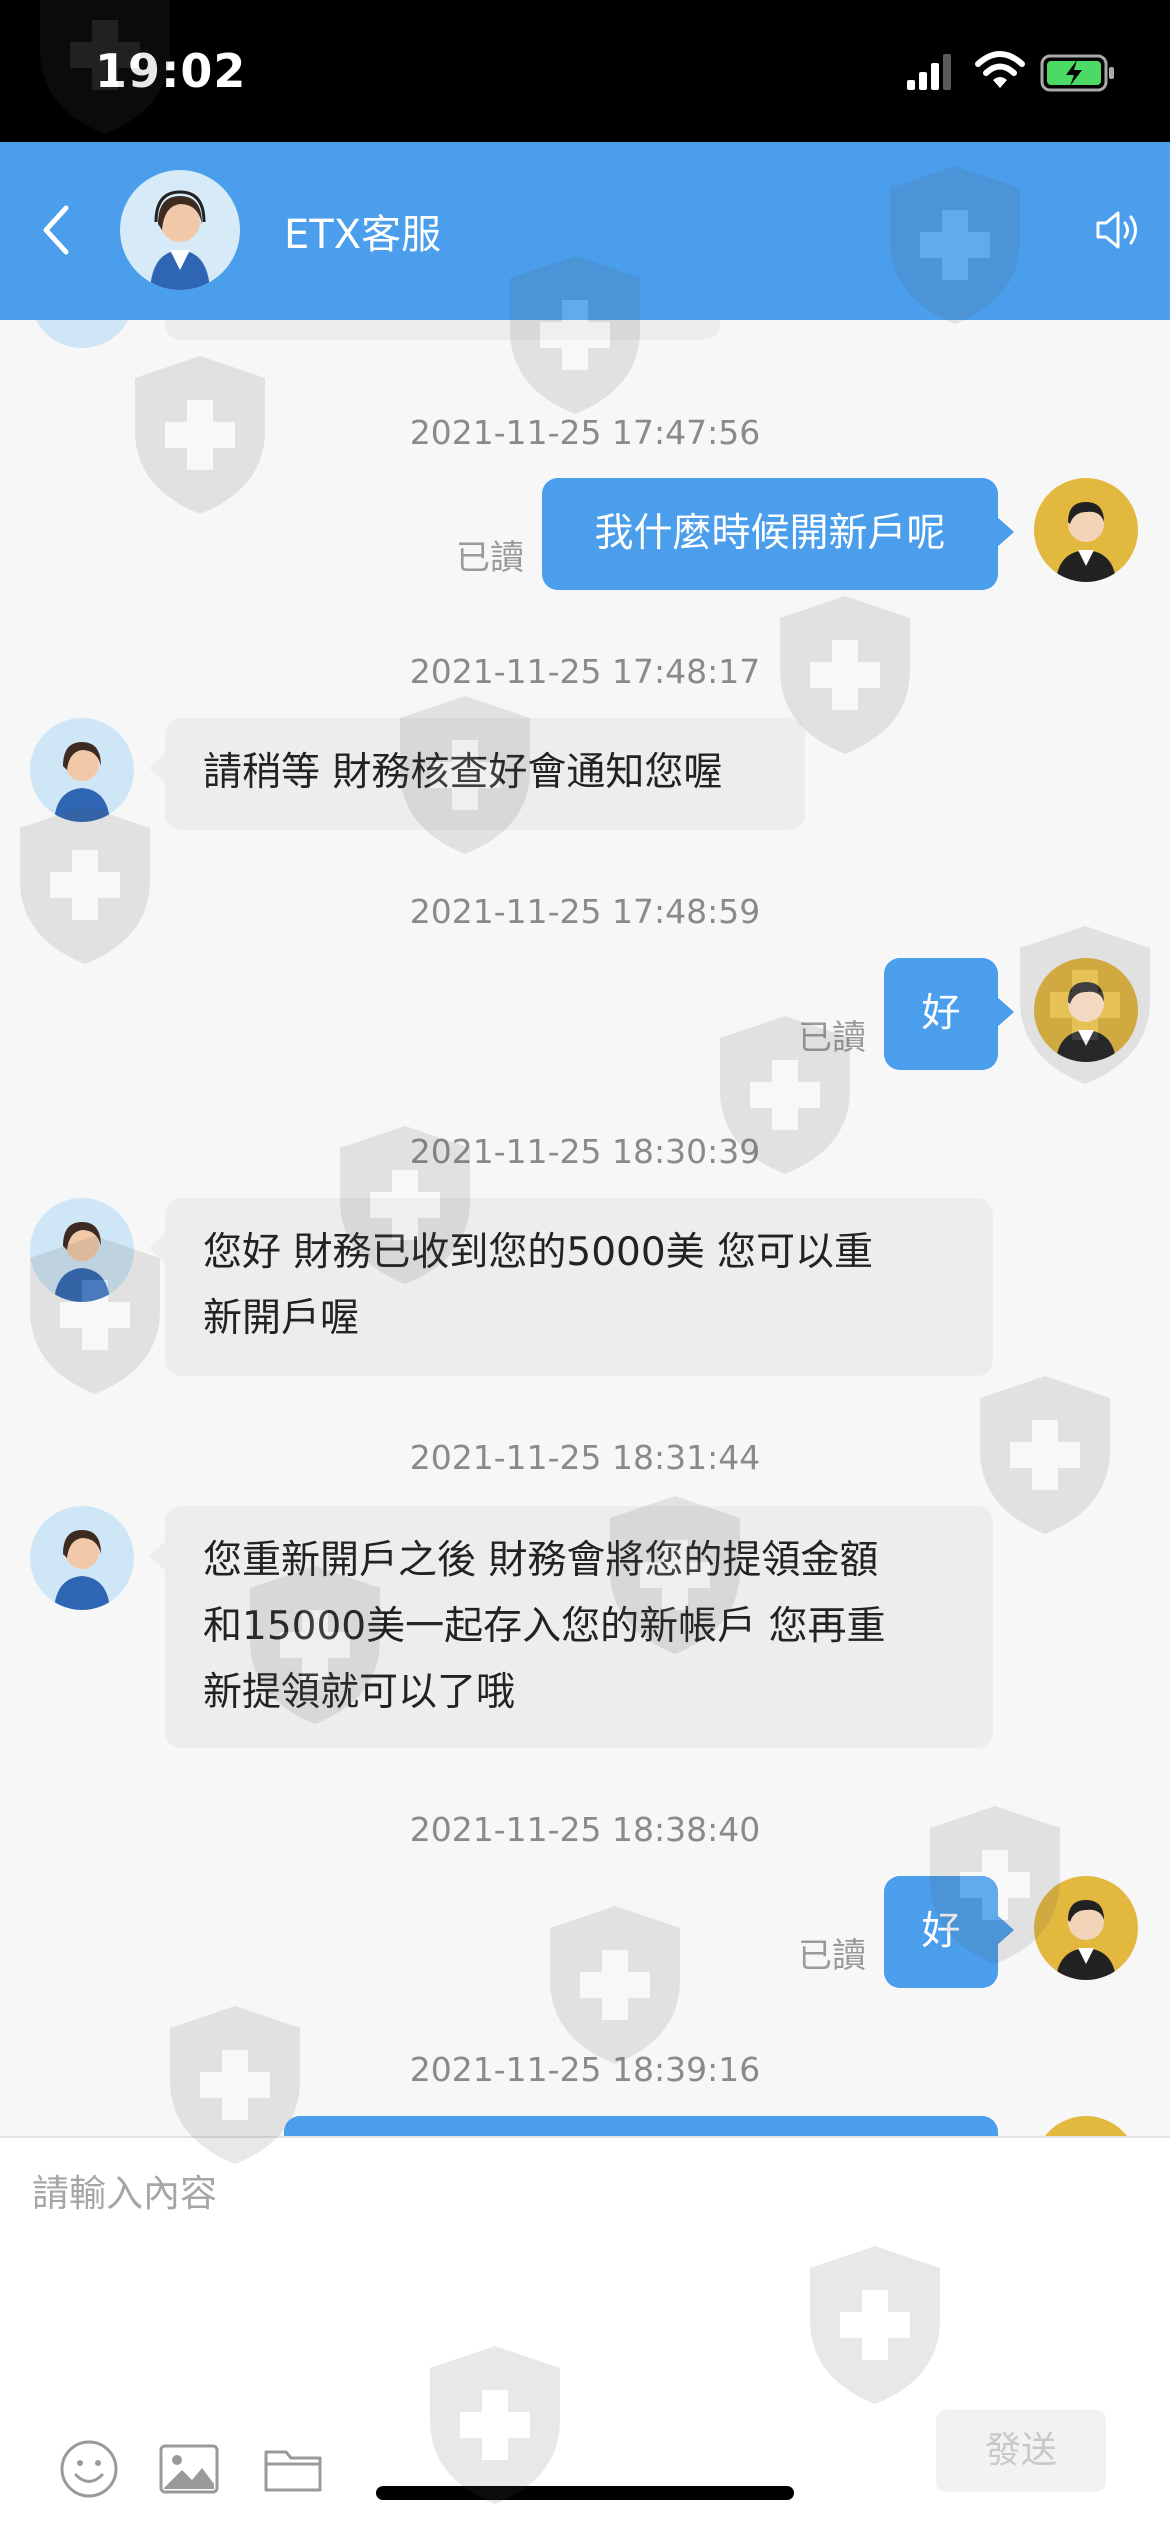 The height and width of the screenshot is (2534, 1170). What do you see at coordinates (538, 1252) in the screenshot?
I see `message-text-line: 您好 財務已收到您的5000美 您可以重` at bounding box center [538, 1252].